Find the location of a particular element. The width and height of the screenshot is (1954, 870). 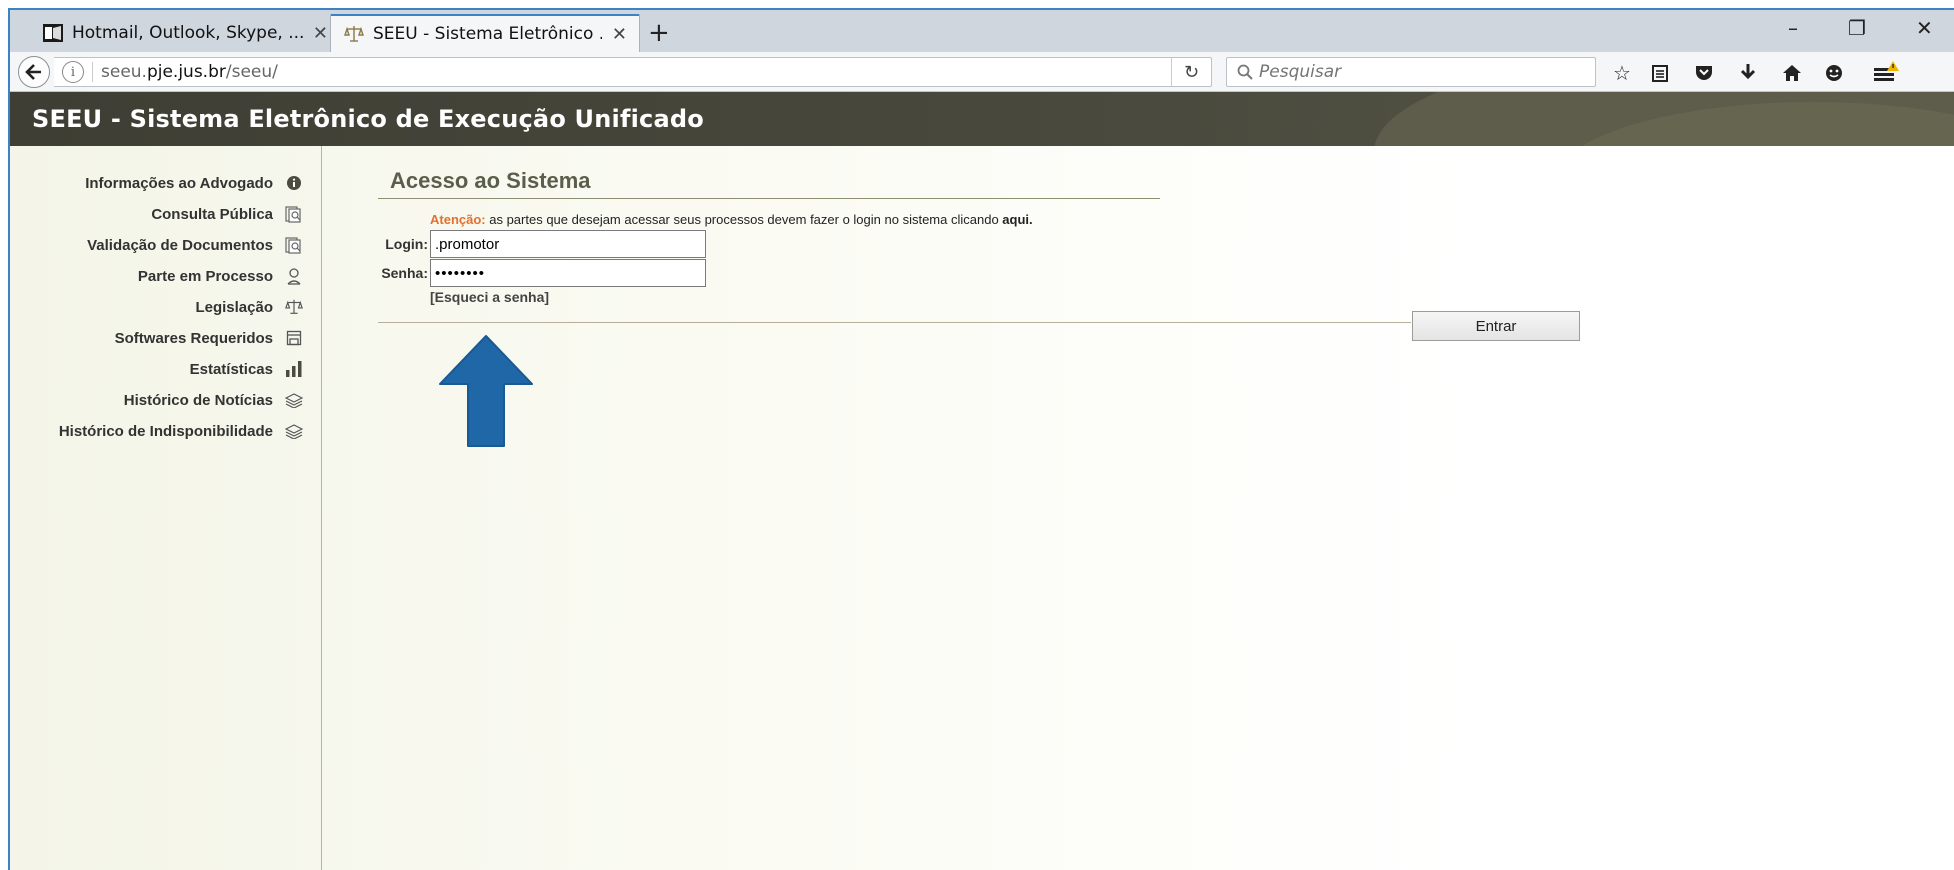

password-label: Senha: is located at coordinates (404, 273).